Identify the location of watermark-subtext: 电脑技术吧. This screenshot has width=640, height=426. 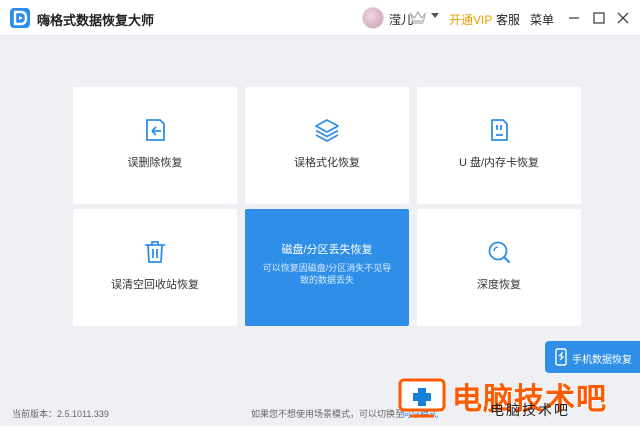
(530, 410).